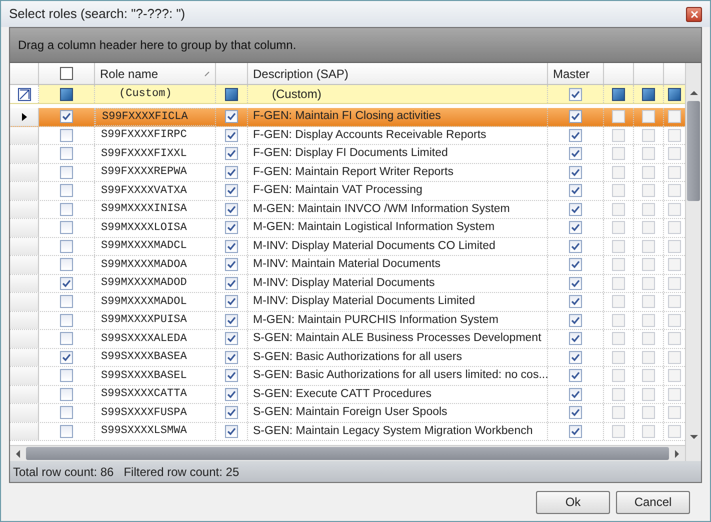 The height and width of the screenshot is (522, 711). What do you see at coordinates (347, 357) in the screenshot?
I see `table-row: S99SXXXXBASEA S-GEN: Basic Authorizations for all users` at bounding box center [347, 357].